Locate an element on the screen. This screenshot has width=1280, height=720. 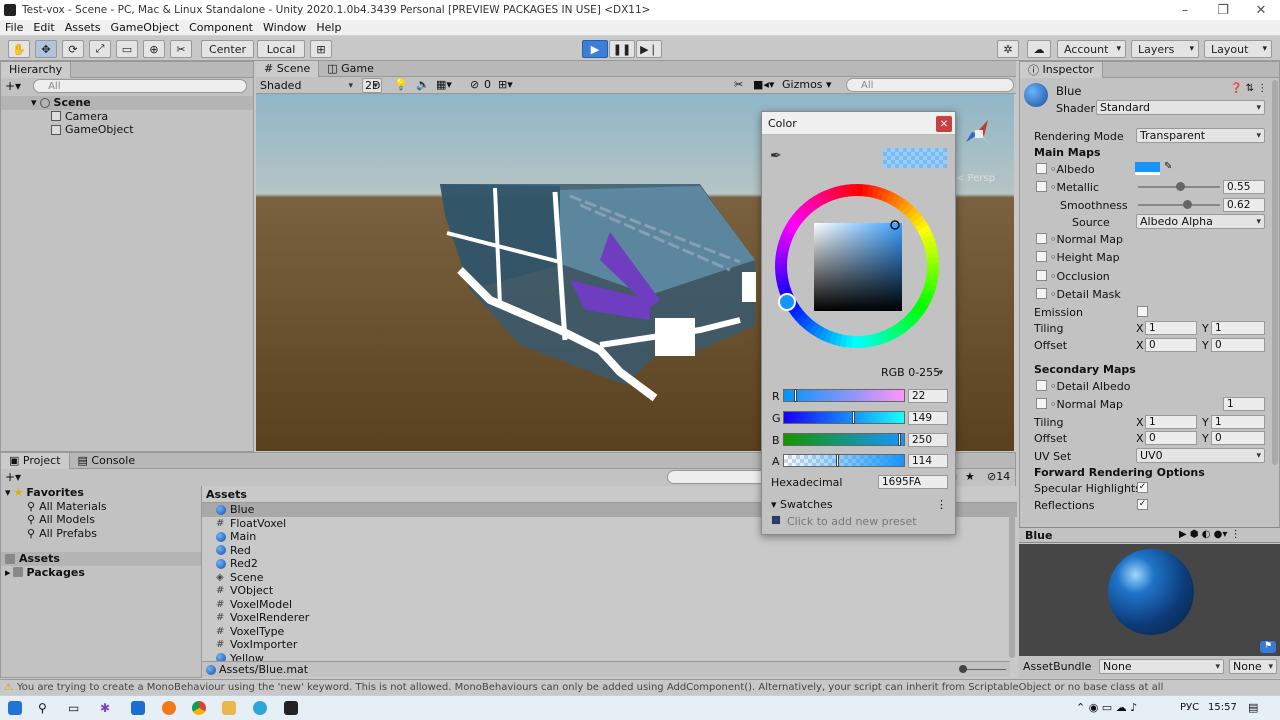
pivot-local-button: Local is located at coordinates (281, 49).